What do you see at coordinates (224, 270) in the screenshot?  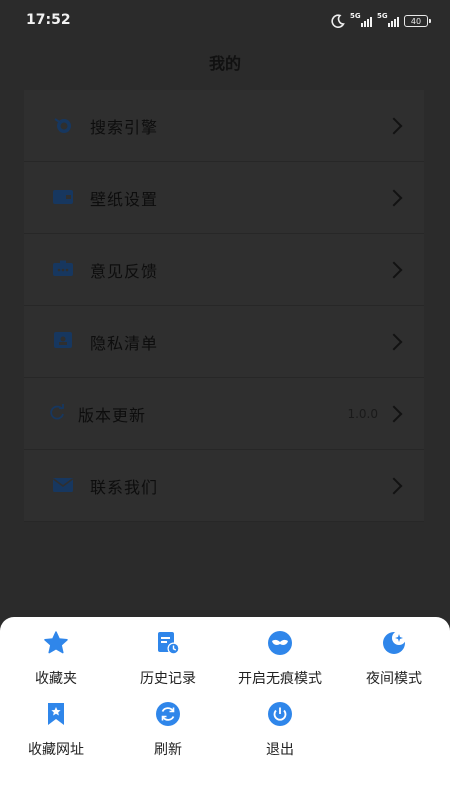 I see `menu-item-feedback: 意见反馈` at bounding box center [224, 270].